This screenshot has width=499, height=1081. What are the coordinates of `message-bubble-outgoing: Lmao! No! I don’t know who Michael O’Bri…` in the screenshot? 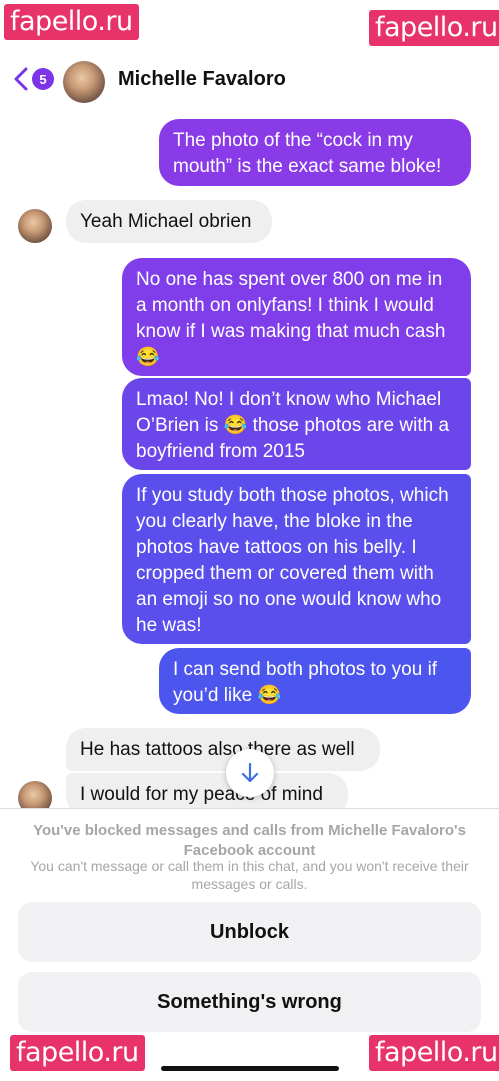 It's located at (296, 424).